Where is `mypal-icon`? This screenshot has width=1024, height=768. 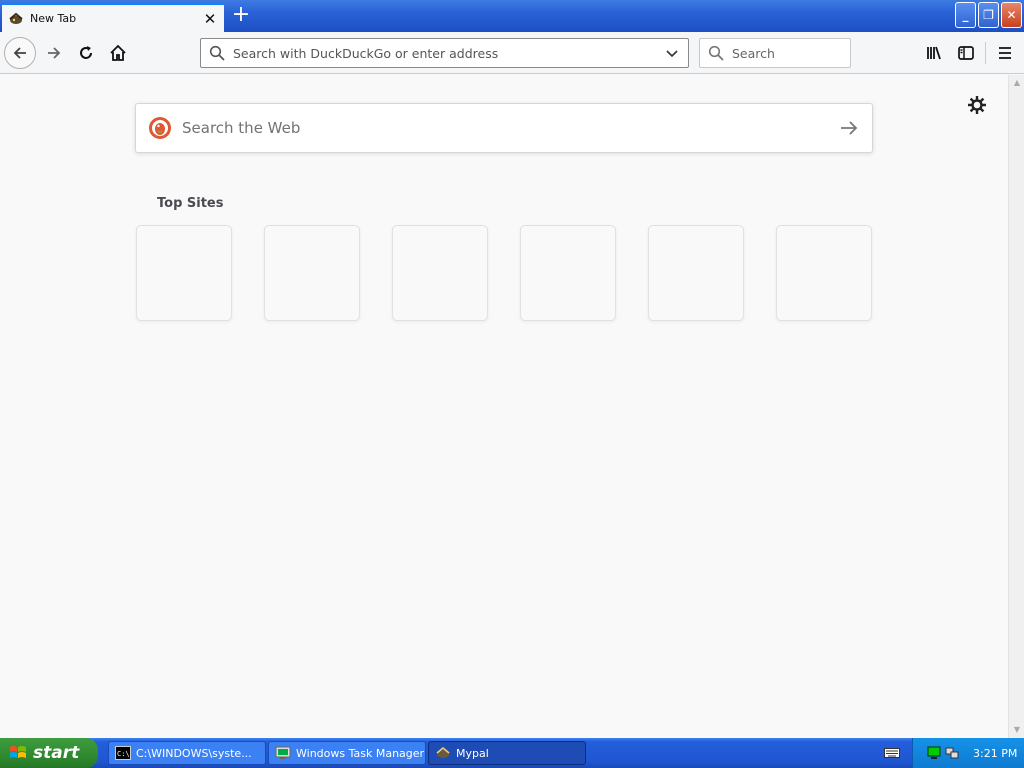
mypal-icon is located at coordinates (443, 752).